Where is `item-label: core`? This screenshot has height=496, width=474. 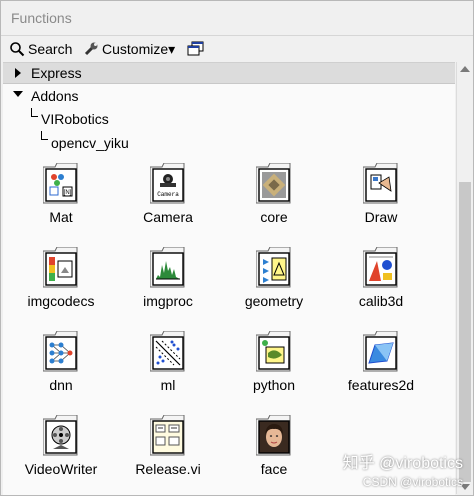 item-label: core is located at coordinates (274, 217).